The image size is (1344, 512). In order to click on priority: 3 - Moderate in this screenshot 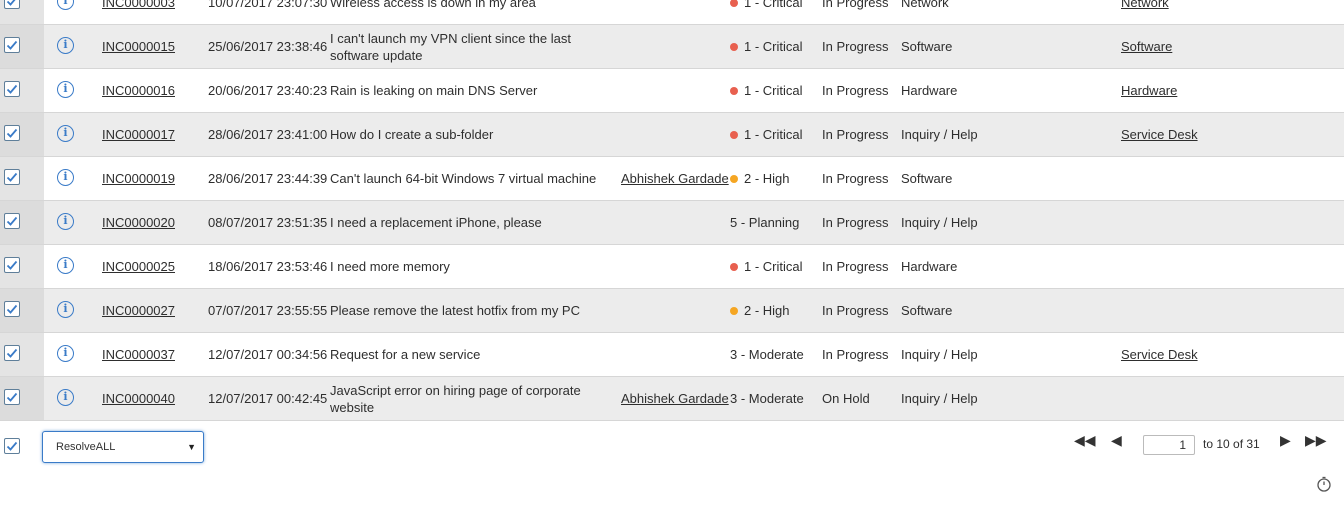, I will do `click(767, 398)`.